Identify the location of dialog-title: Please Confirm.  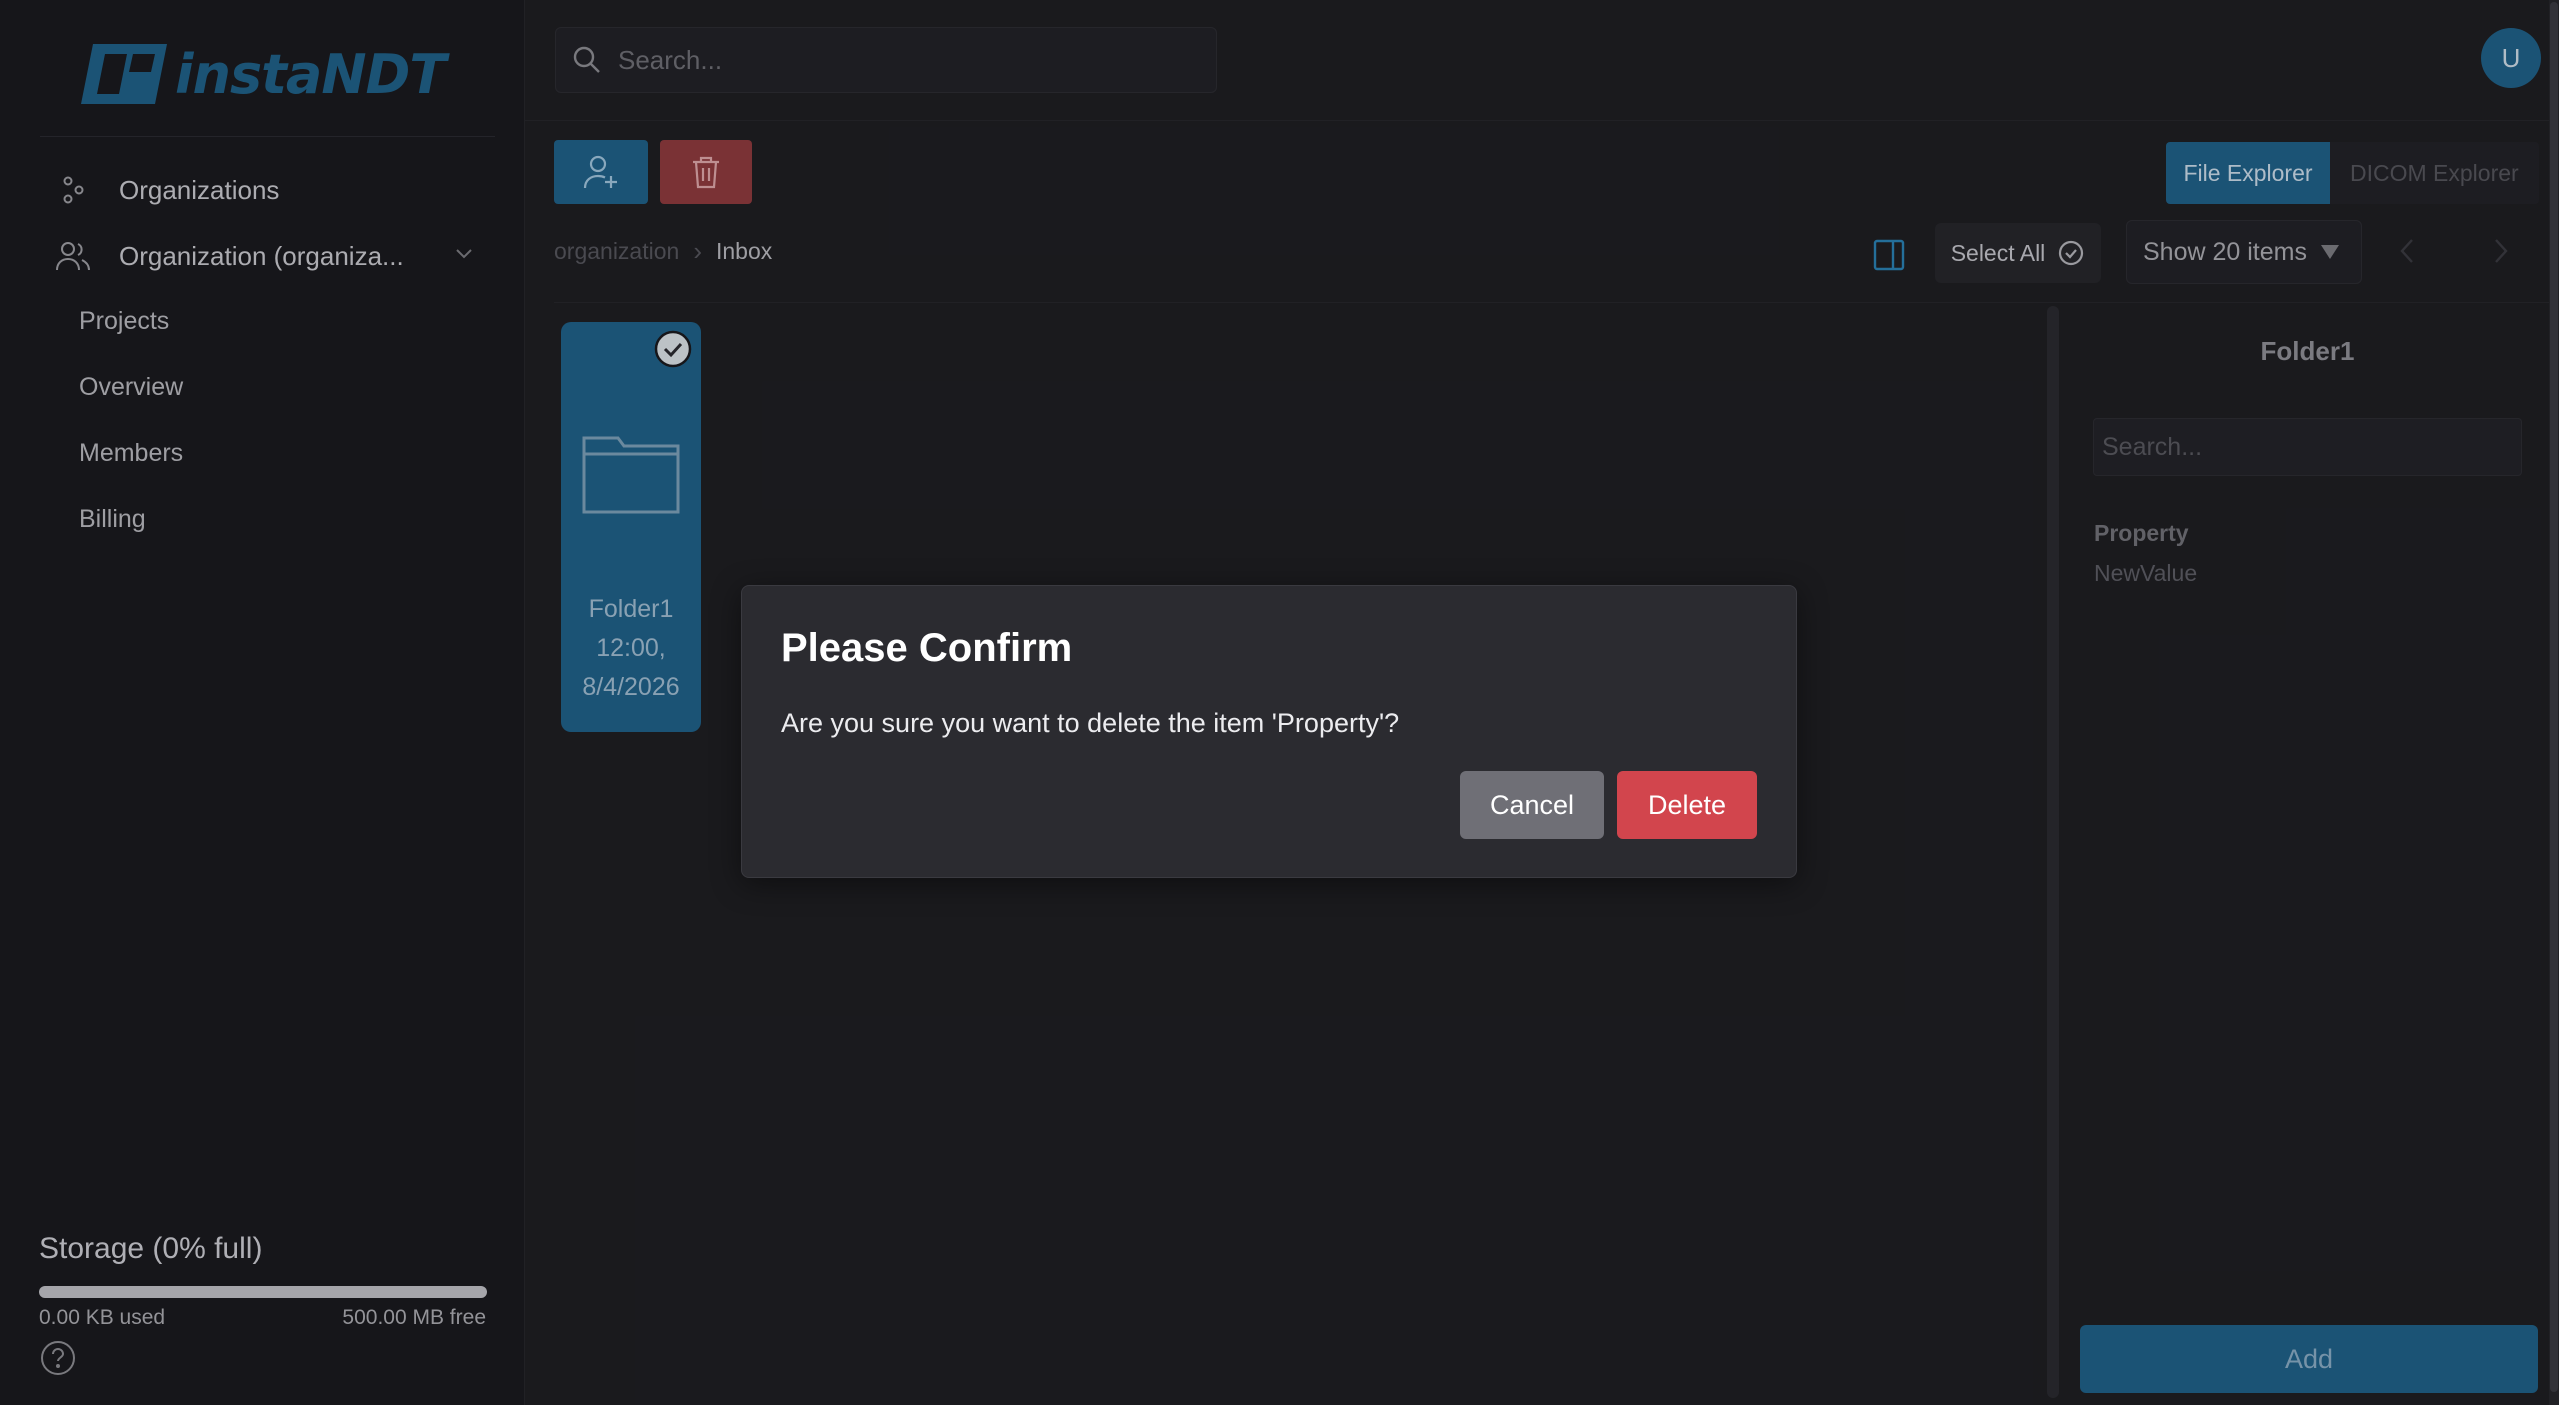
(927, 648).